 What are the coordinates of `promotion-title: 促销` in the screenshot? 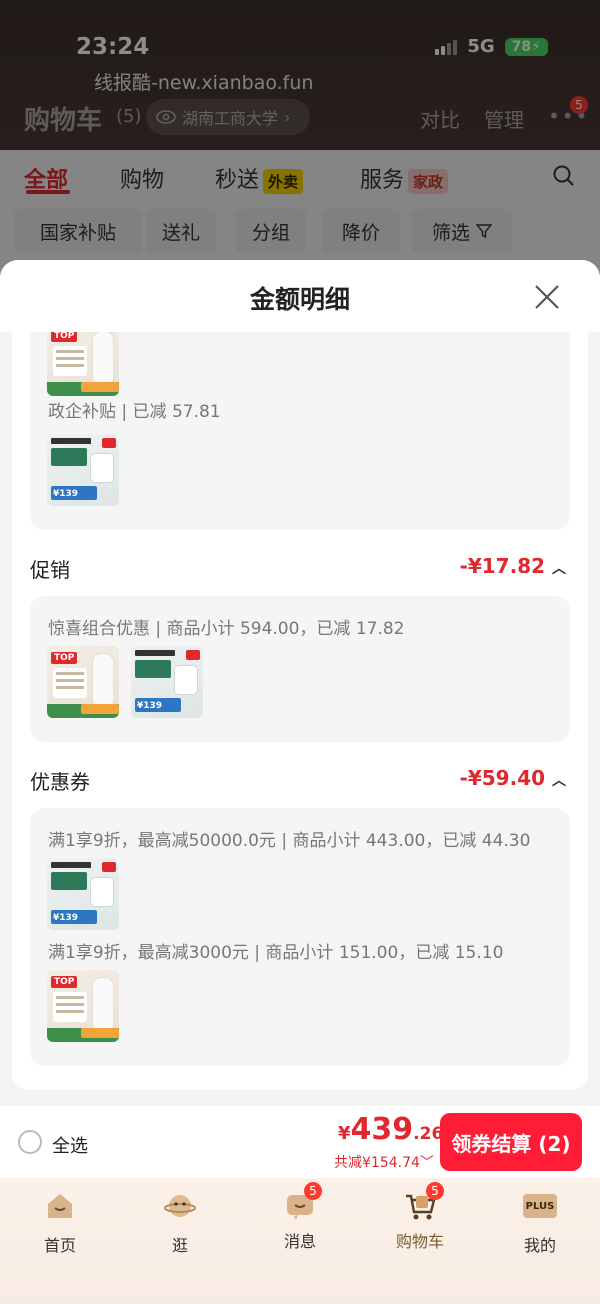 It's located at (50, 570).